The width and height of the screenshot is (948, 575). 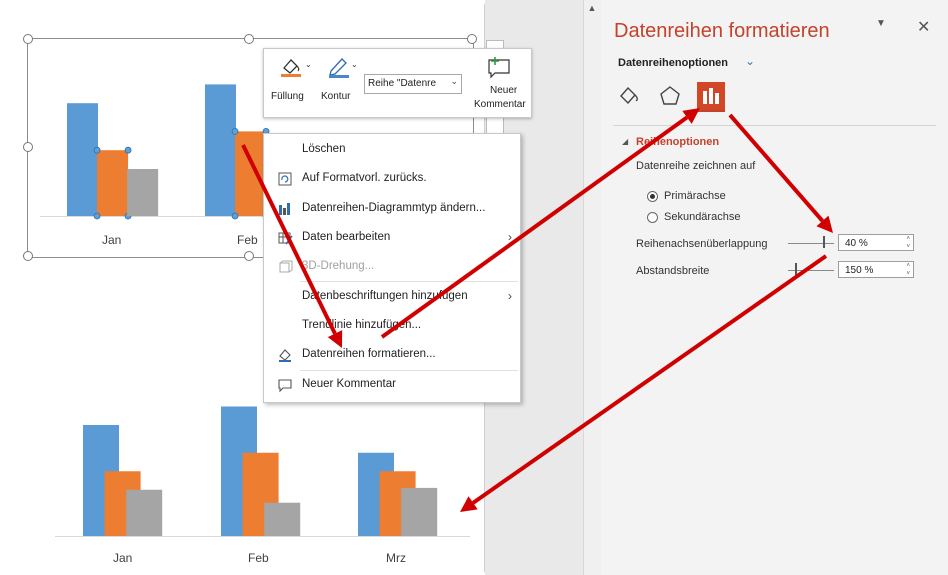 I want to click on overlap-label: Reihenachsenüberlappung, so click(x=702, y=244).